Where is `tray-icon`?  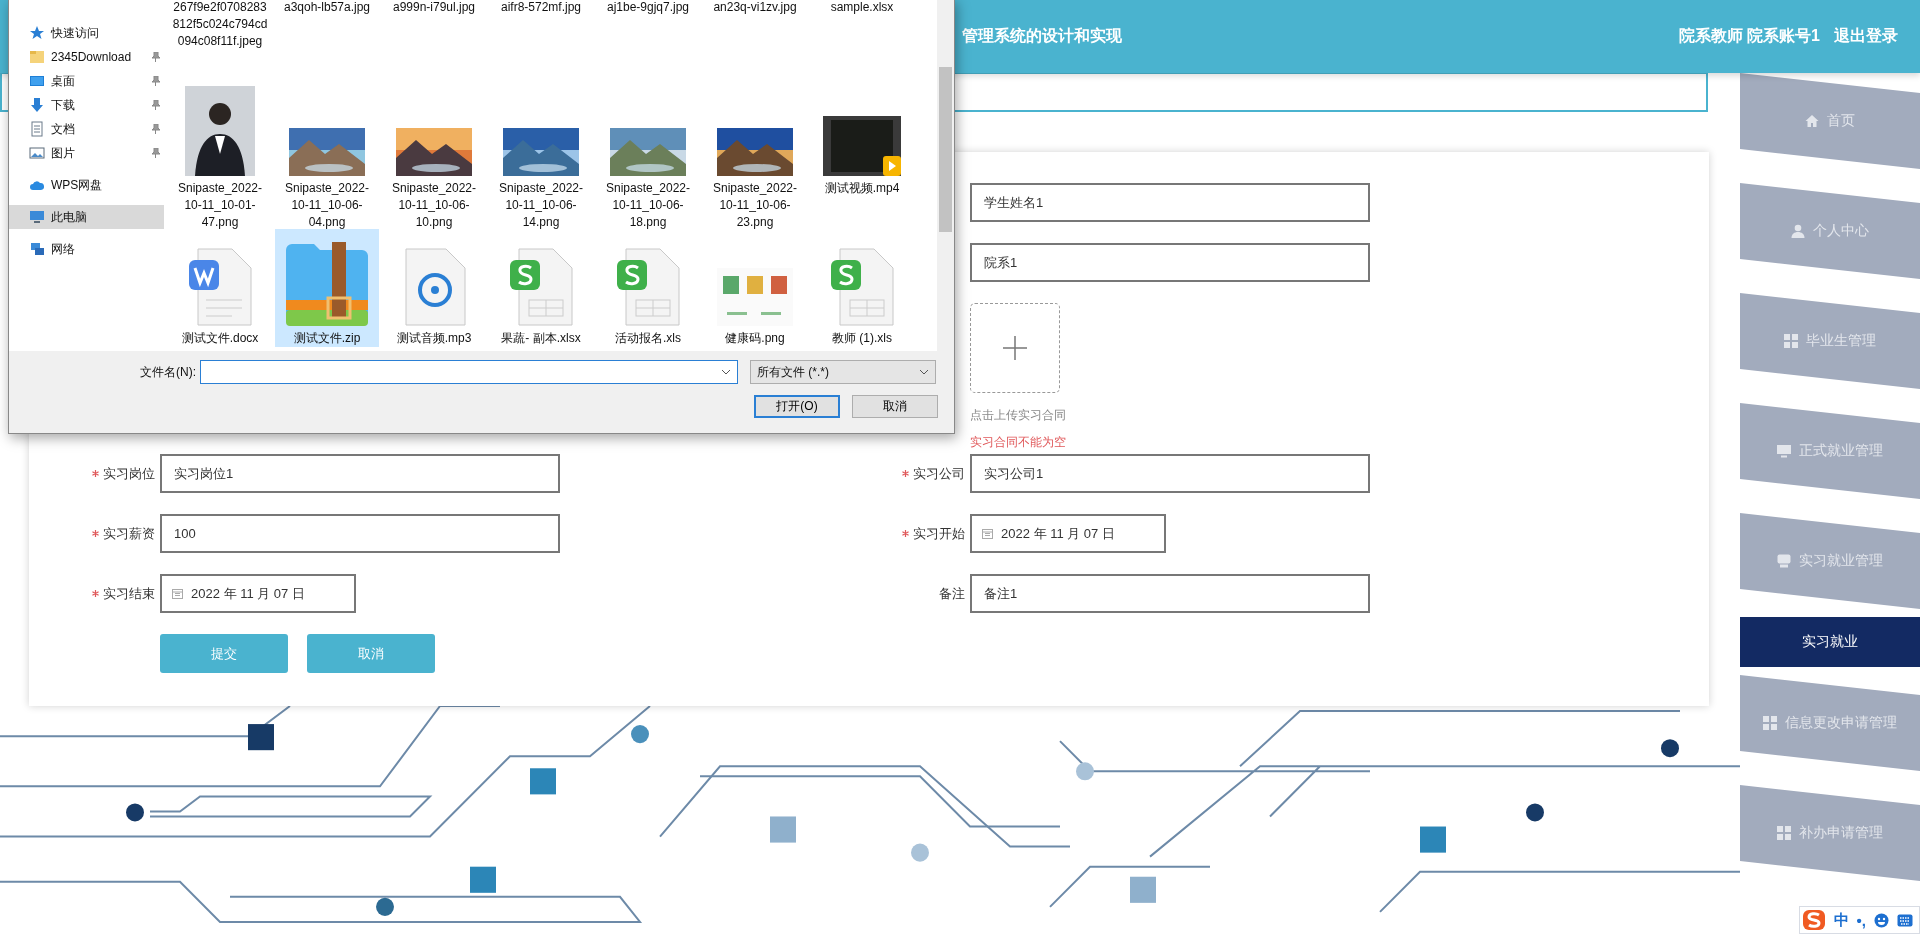
tray-icon is located at coordinates (1784, 561).